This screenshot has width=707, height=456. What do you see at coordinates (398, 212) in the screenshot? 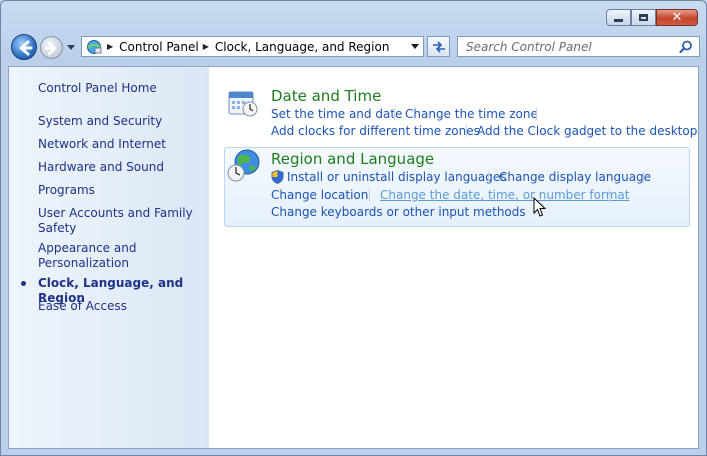
I see `task-change-keyboards: Change keyboards or other input methods` at bounding box center [398, 212].